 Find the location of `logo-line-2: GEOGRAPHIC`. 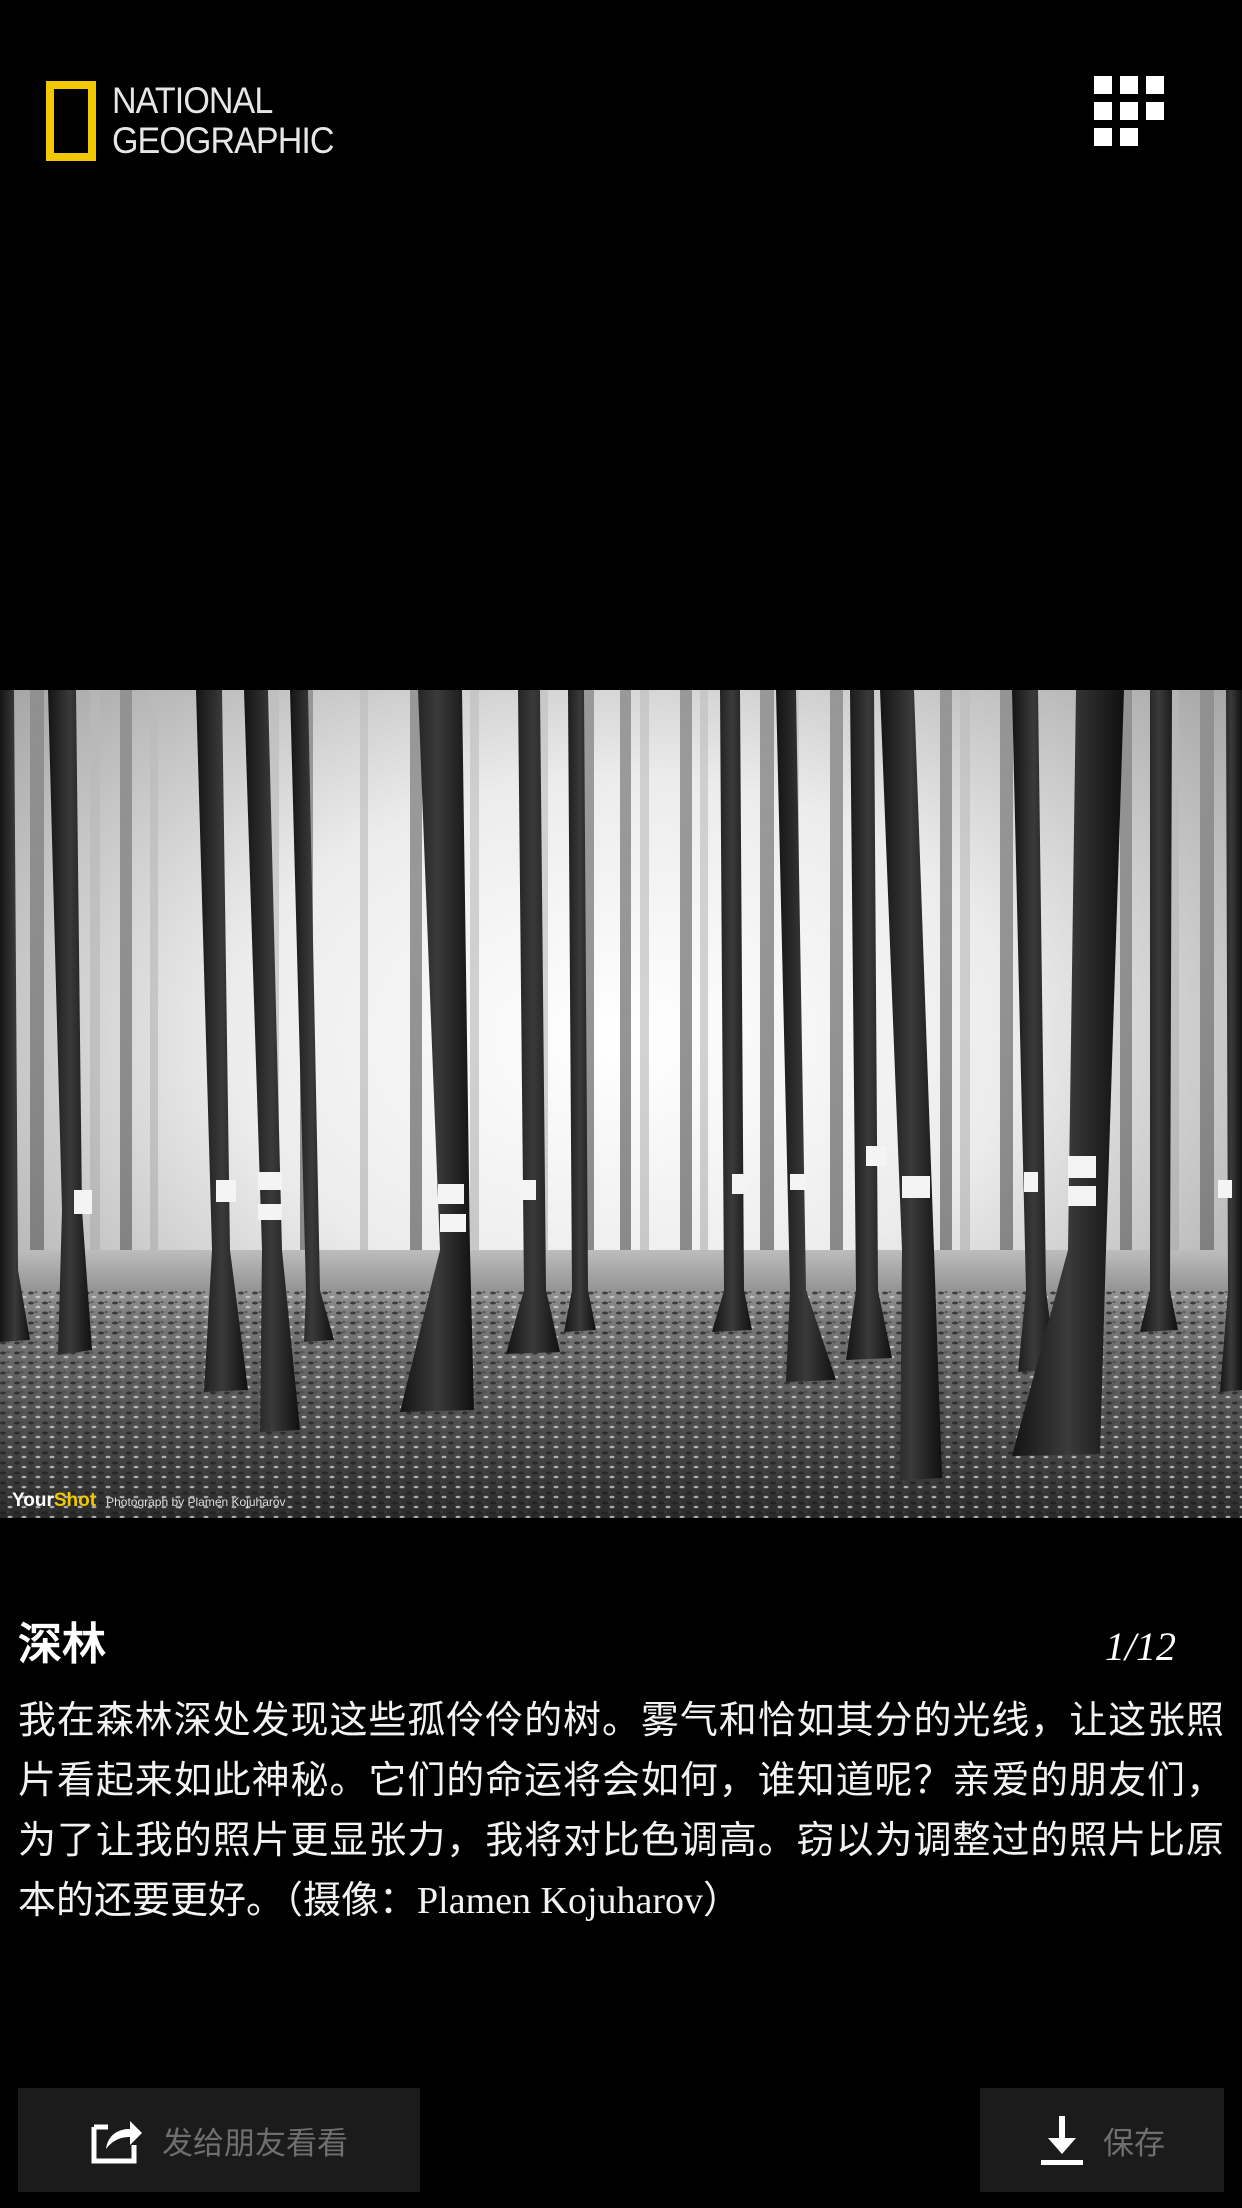

logo-line-2: GEOGRAPHIC is located at coordinates (223, 140).